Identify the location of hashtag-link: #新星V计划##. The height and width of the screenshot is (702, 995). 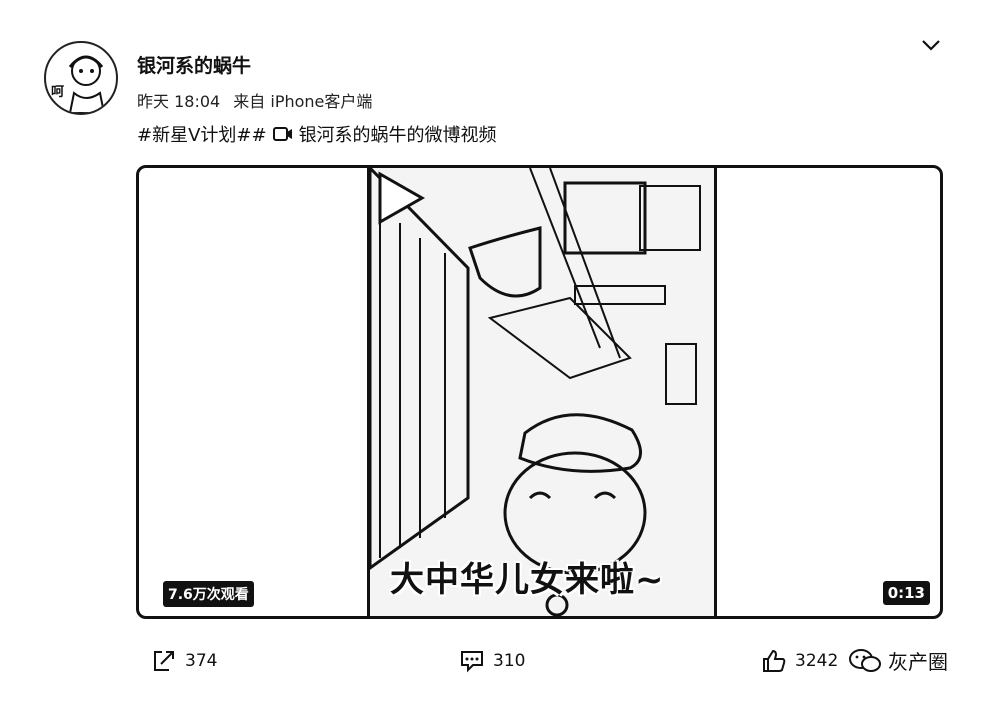
(202, 134).